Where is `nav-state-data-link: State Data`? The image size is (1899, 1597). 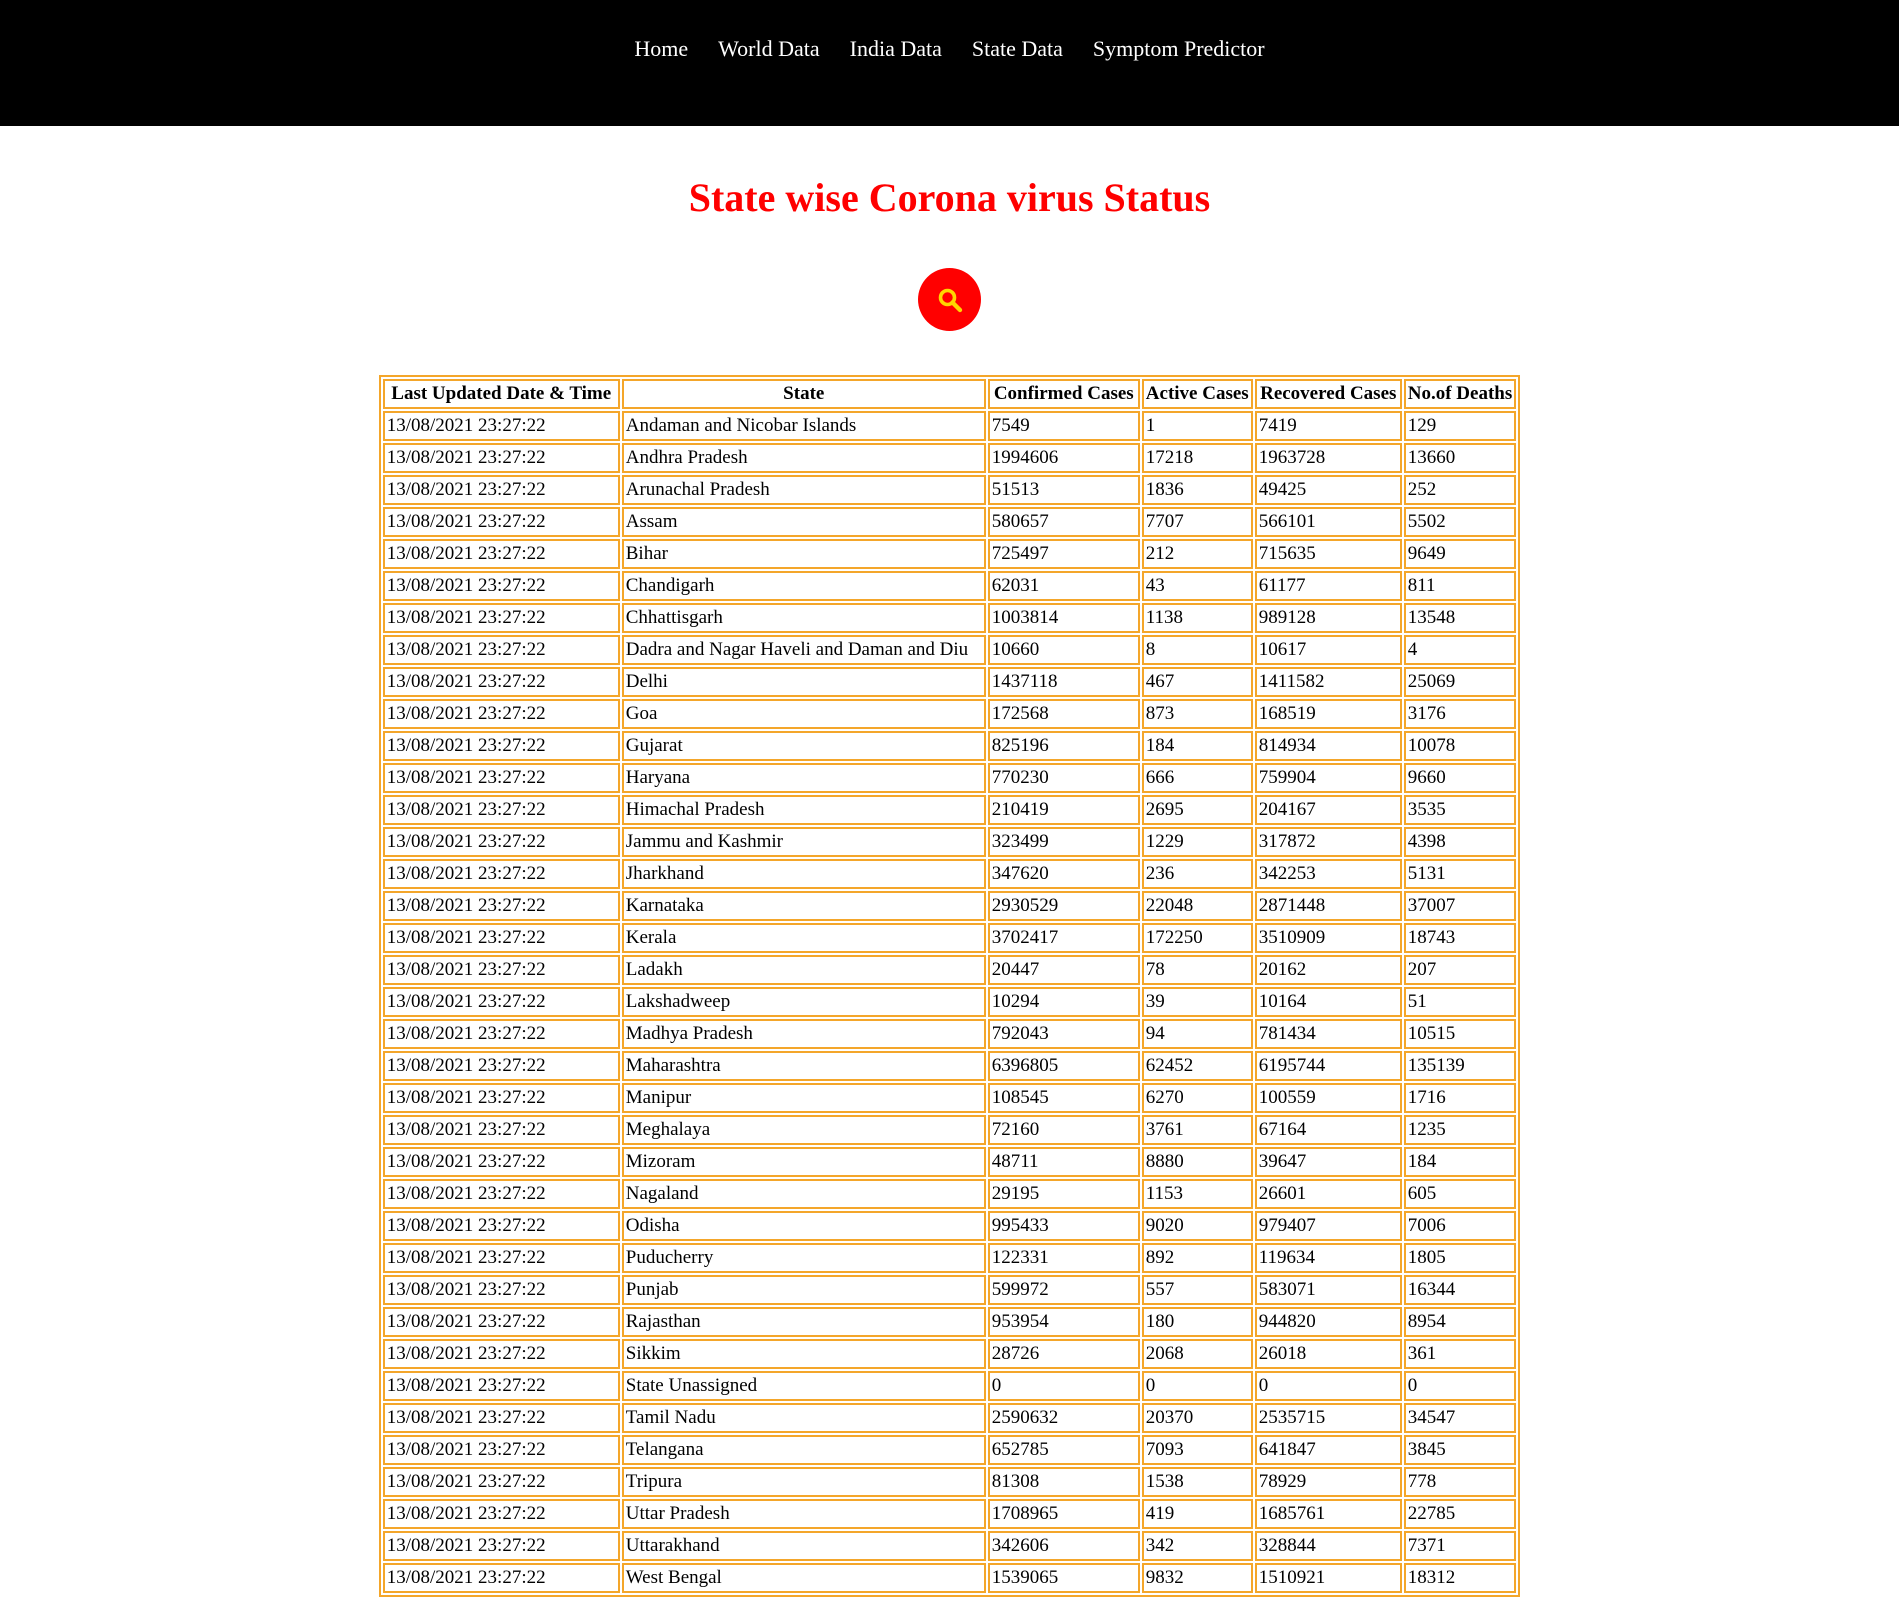
nav-state-data-link: State Data is located at coordinates (1017, 49).